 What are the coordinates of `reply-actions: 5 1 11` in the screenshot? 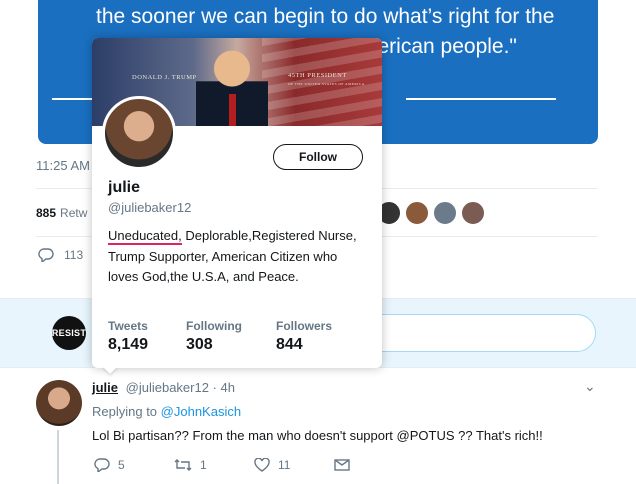 It's located at (254, 465).